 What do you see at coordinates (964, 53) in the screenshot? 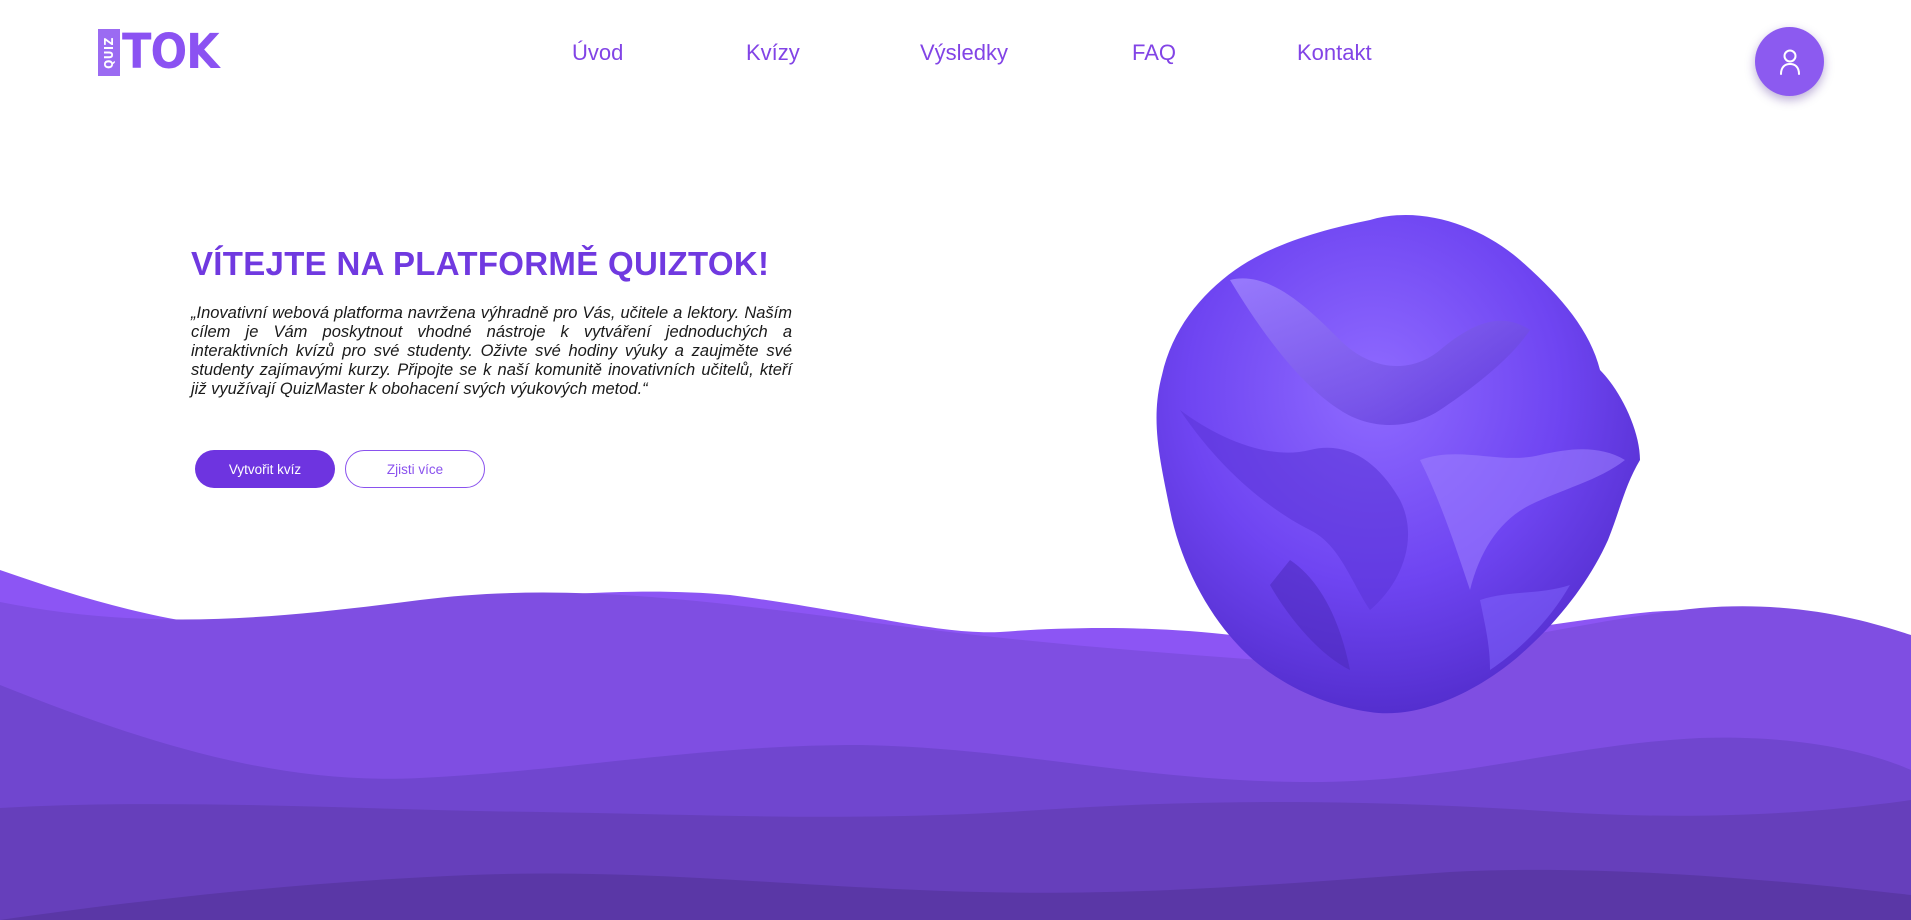
I see `nav-item-vysledky: Výsledky` at bounding box center [964, 53].